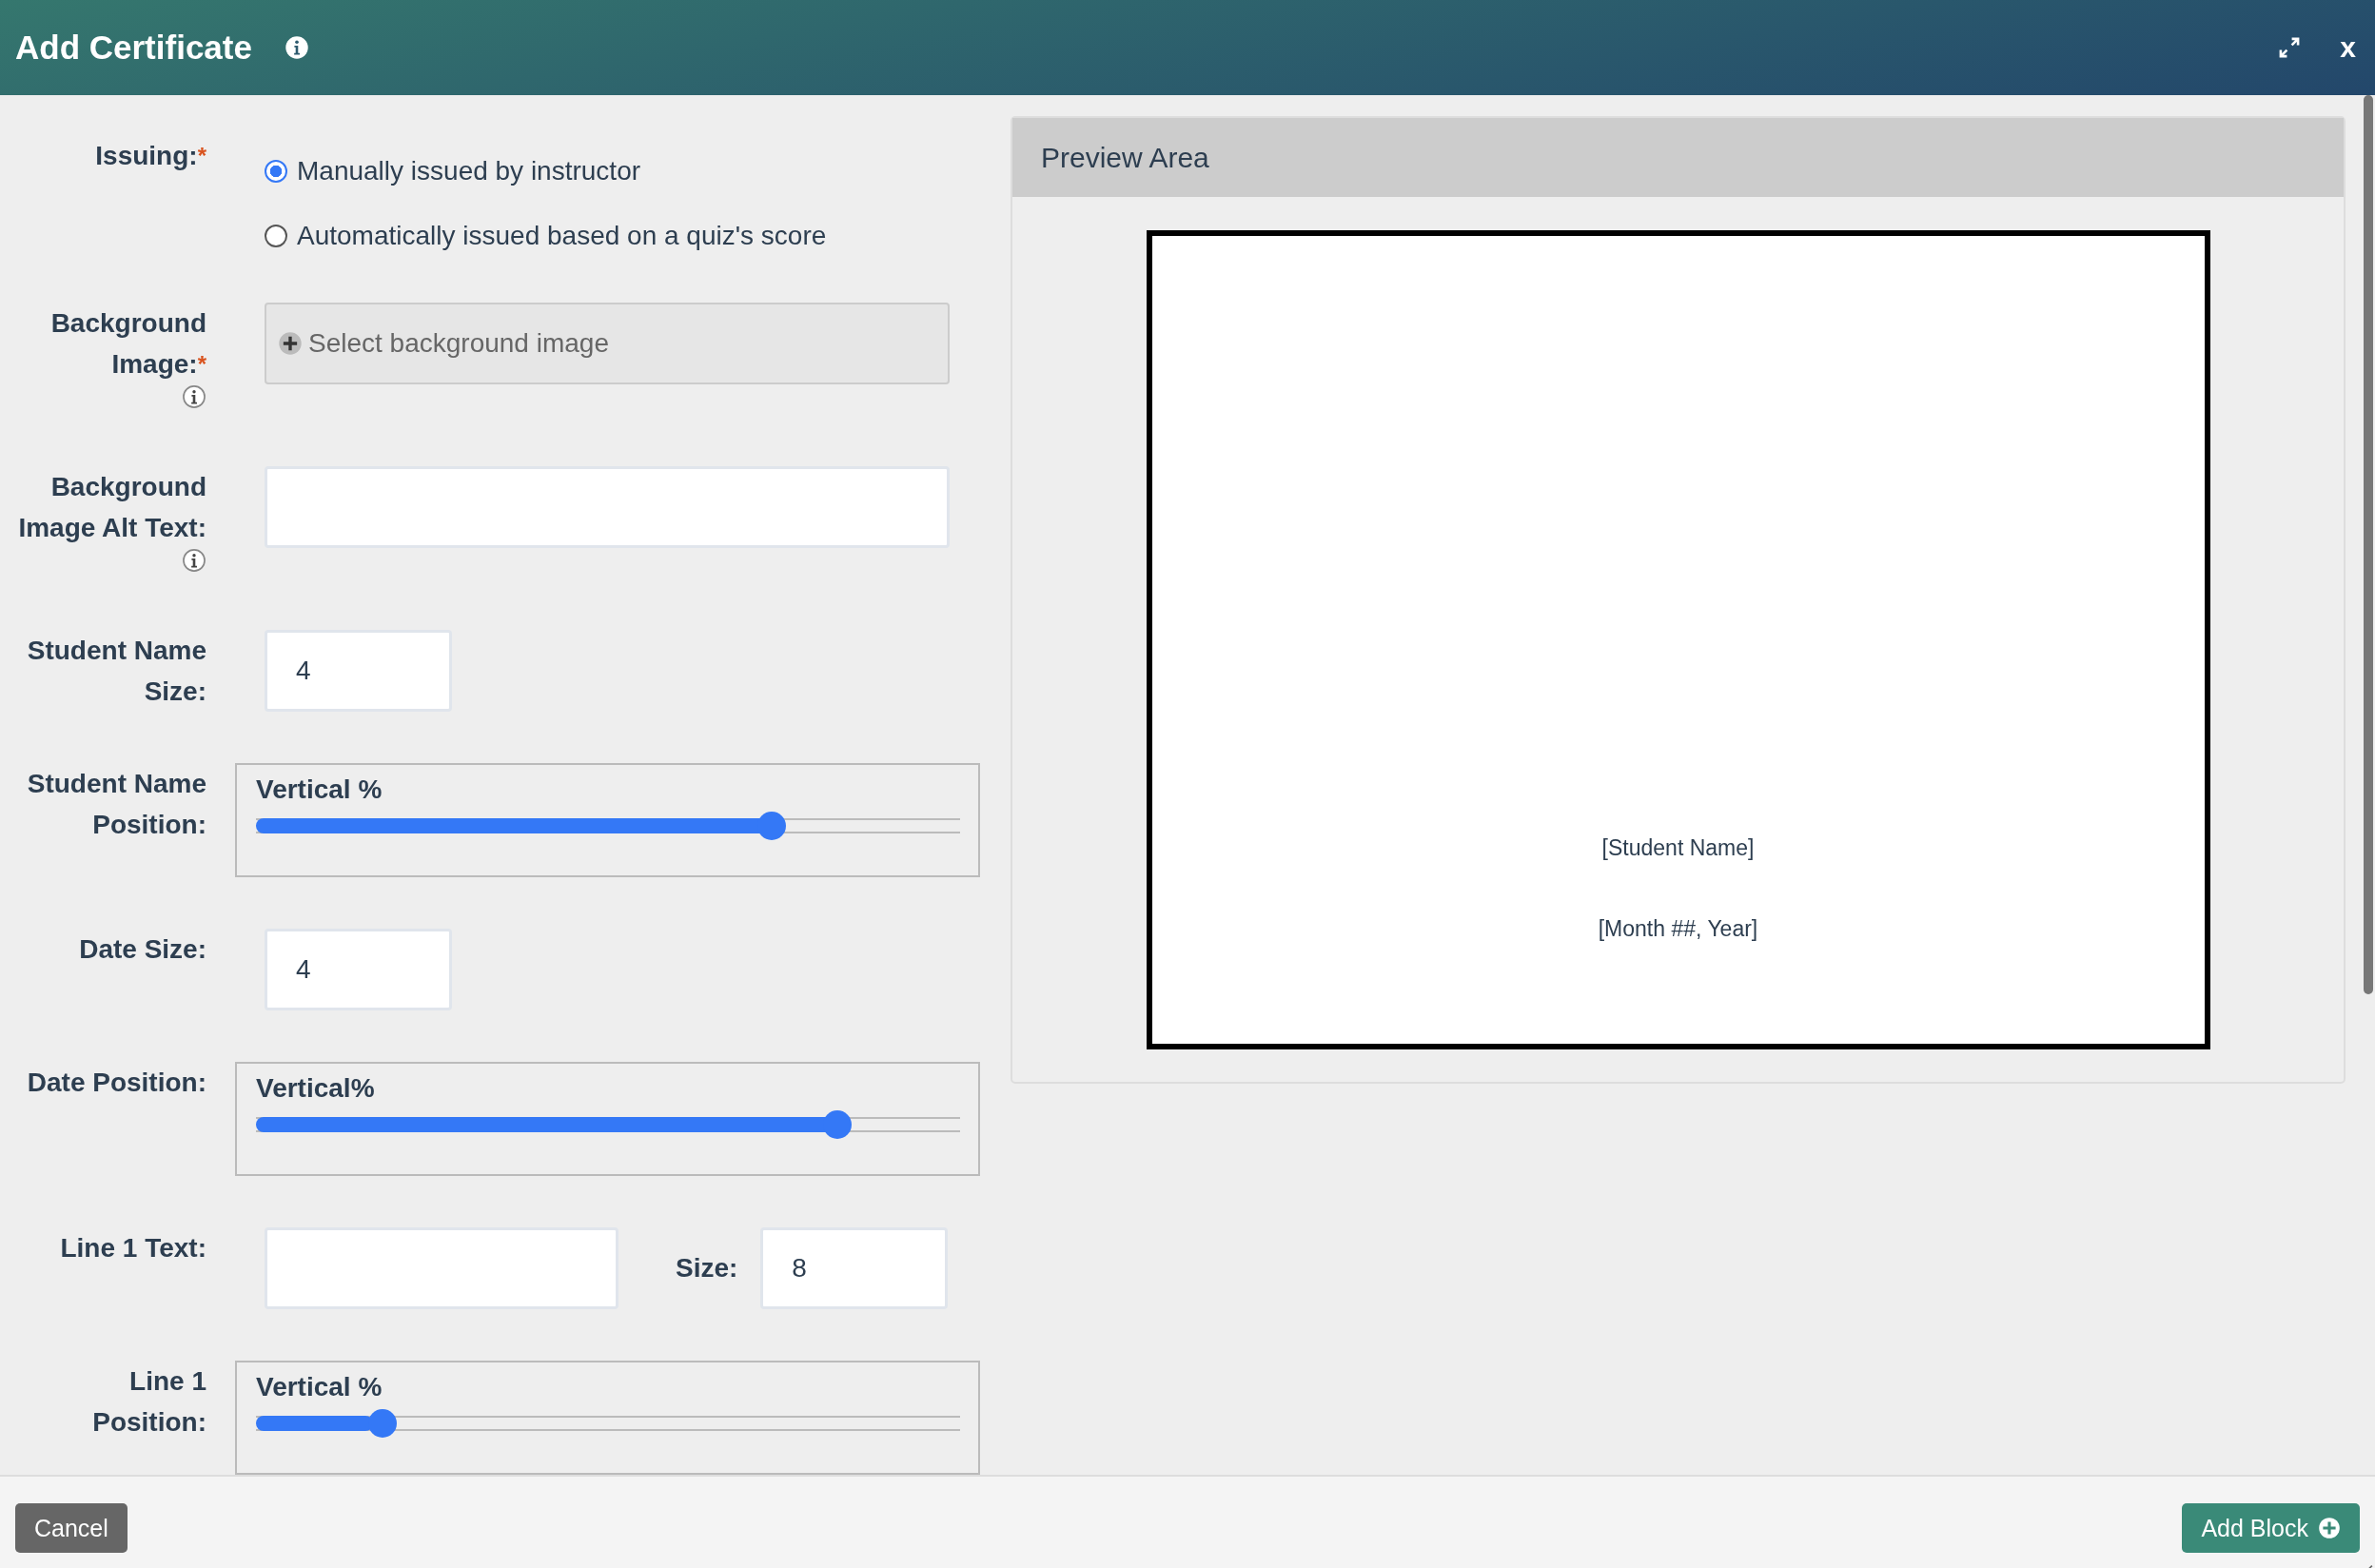  I want to click on number-field: 8, so click(854, 1268).